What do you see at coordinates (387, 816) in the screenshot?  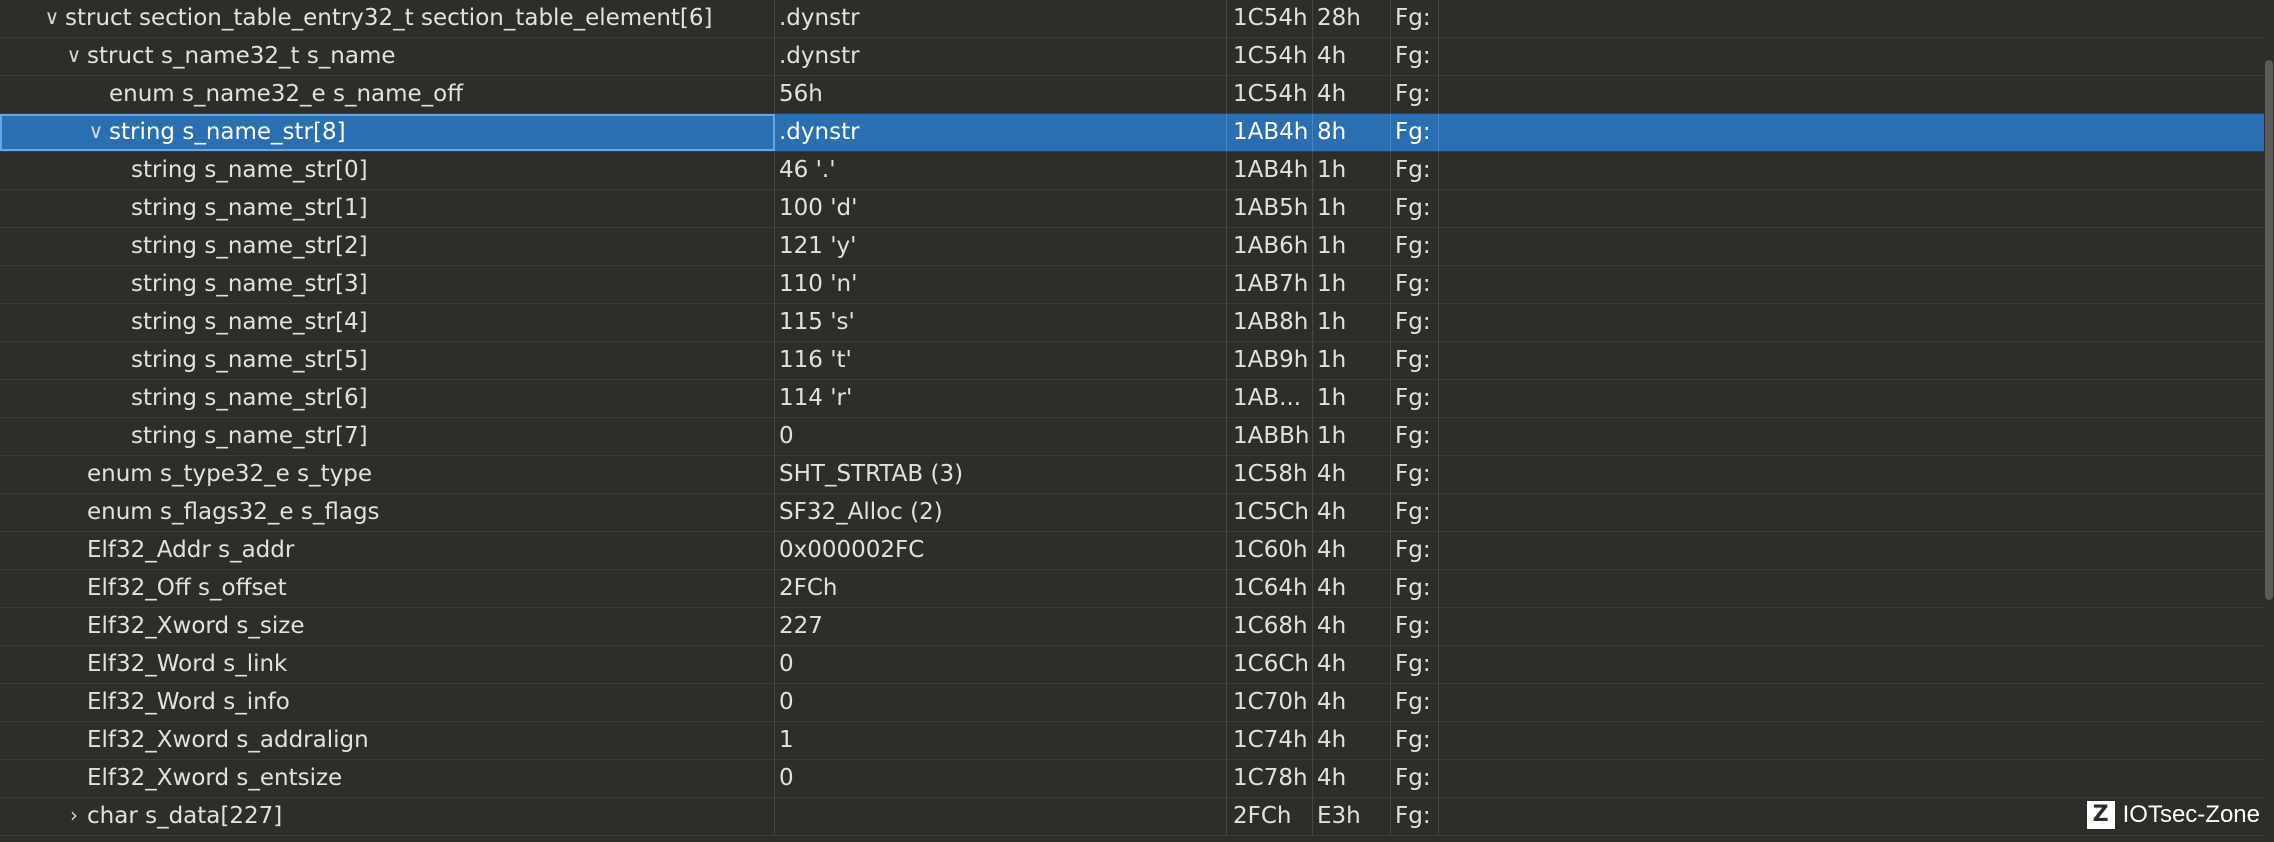 I see `name-cell: › char s_data[227]` at bounding box center [387, 816].